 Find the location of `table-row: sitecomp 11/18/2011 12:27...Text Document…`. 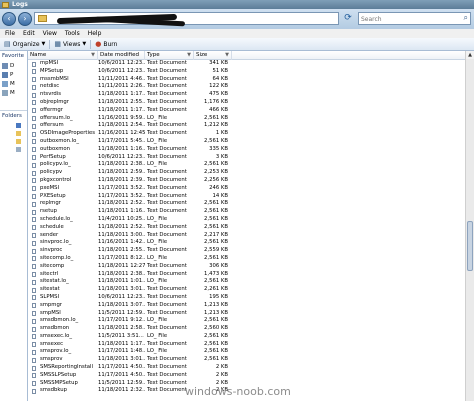

table-row: sitecomp 11/18/2011 12:27...Text Document… is located at coordinates (246, 267).